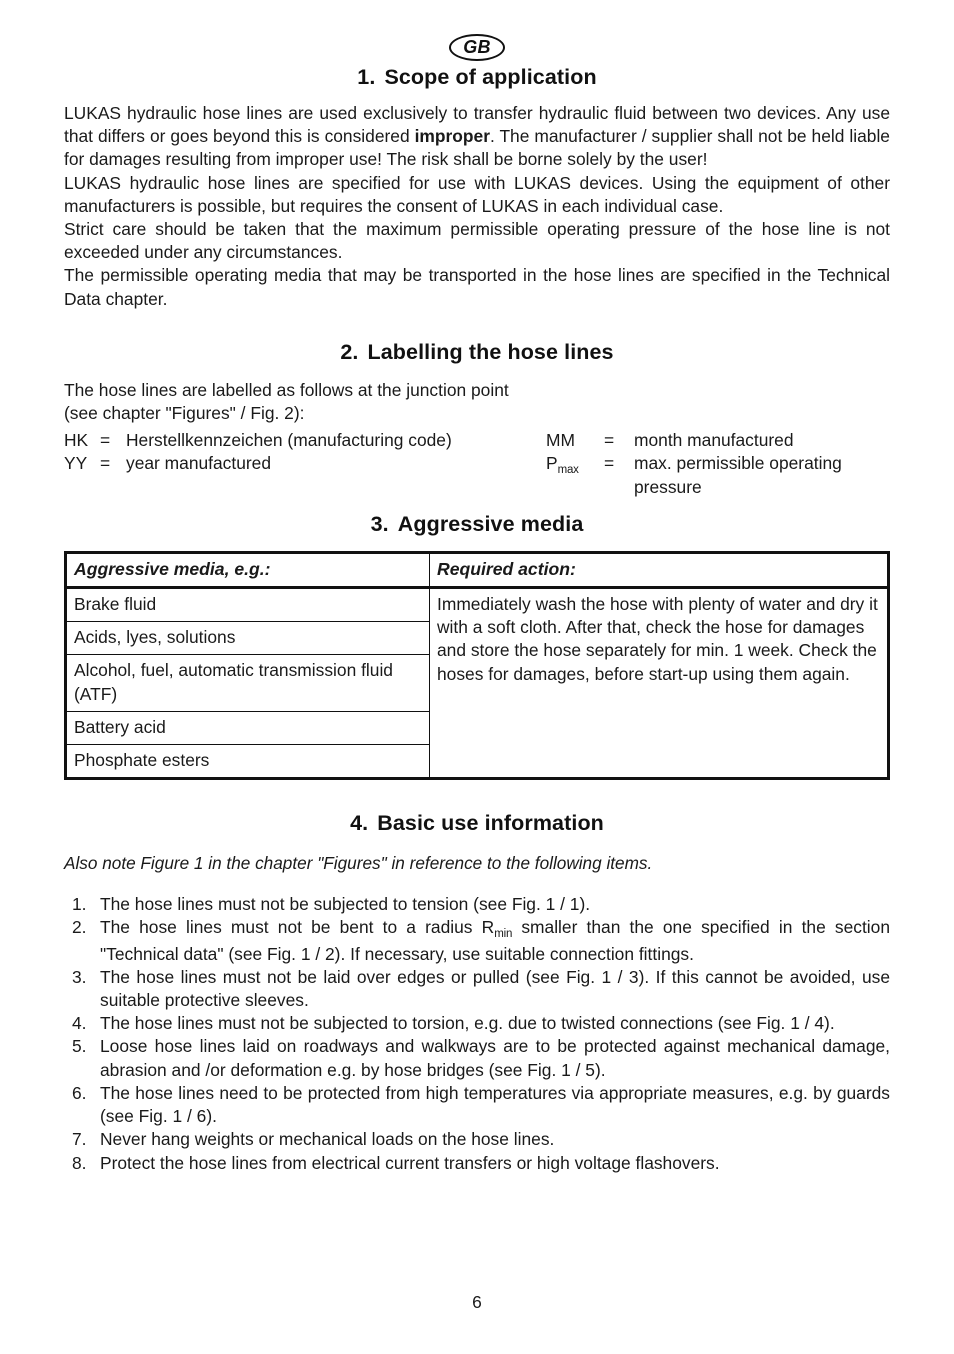 This screenshot has height=1354, width=954. Describe the element at coordinates (609, 463) in the screenshot. I see `key-eq-pmax: =` at that location.